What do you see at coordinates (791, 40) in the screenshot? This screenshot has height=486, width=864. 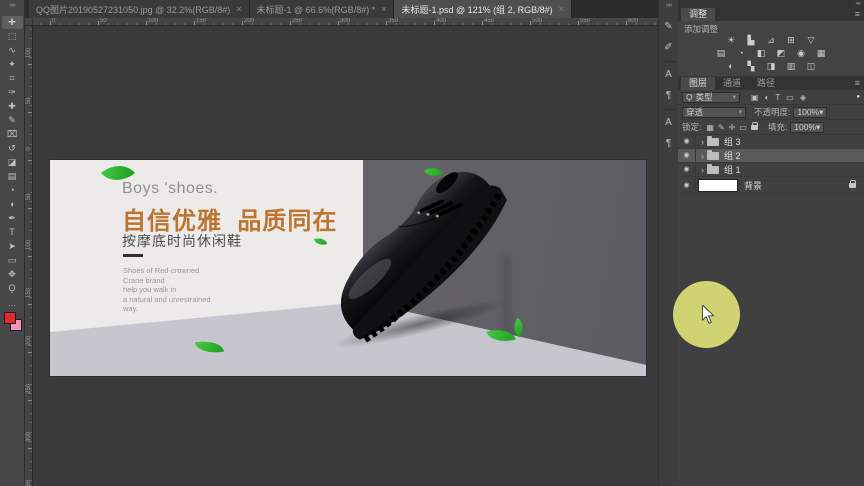 I see `exposure-icon: ⊞` at bounding box center [791, 40].